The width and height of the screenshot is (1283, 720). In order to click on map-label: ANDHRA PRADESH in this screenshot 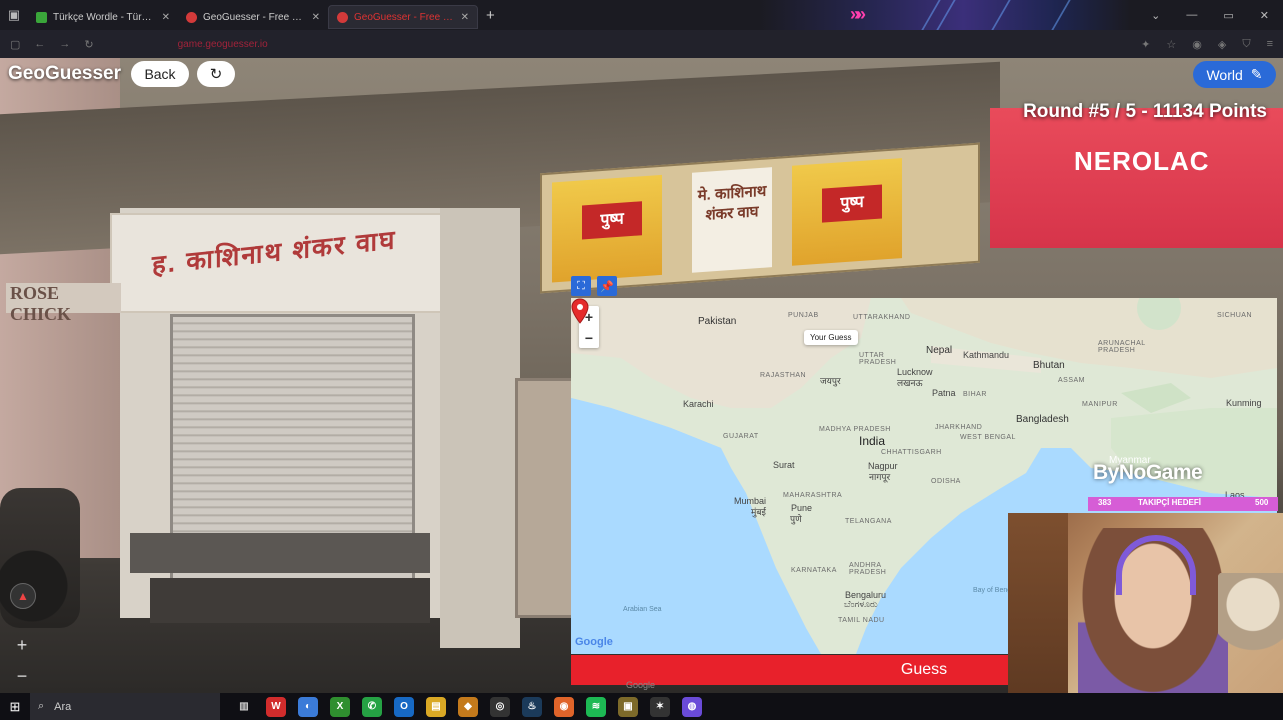, I will do `click(868, 569)`.